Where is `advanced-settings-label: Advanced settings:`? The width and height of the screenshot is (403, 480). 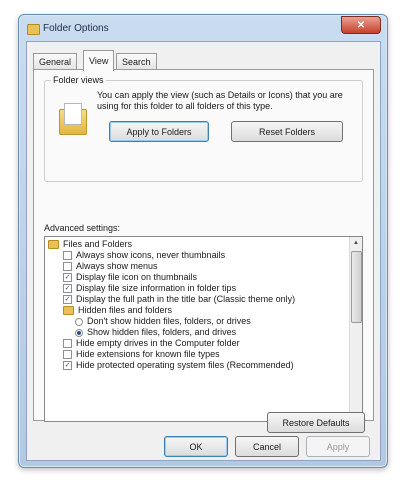 advanced-settings-label: Advanced settings: is located at coordinates (82, 228).